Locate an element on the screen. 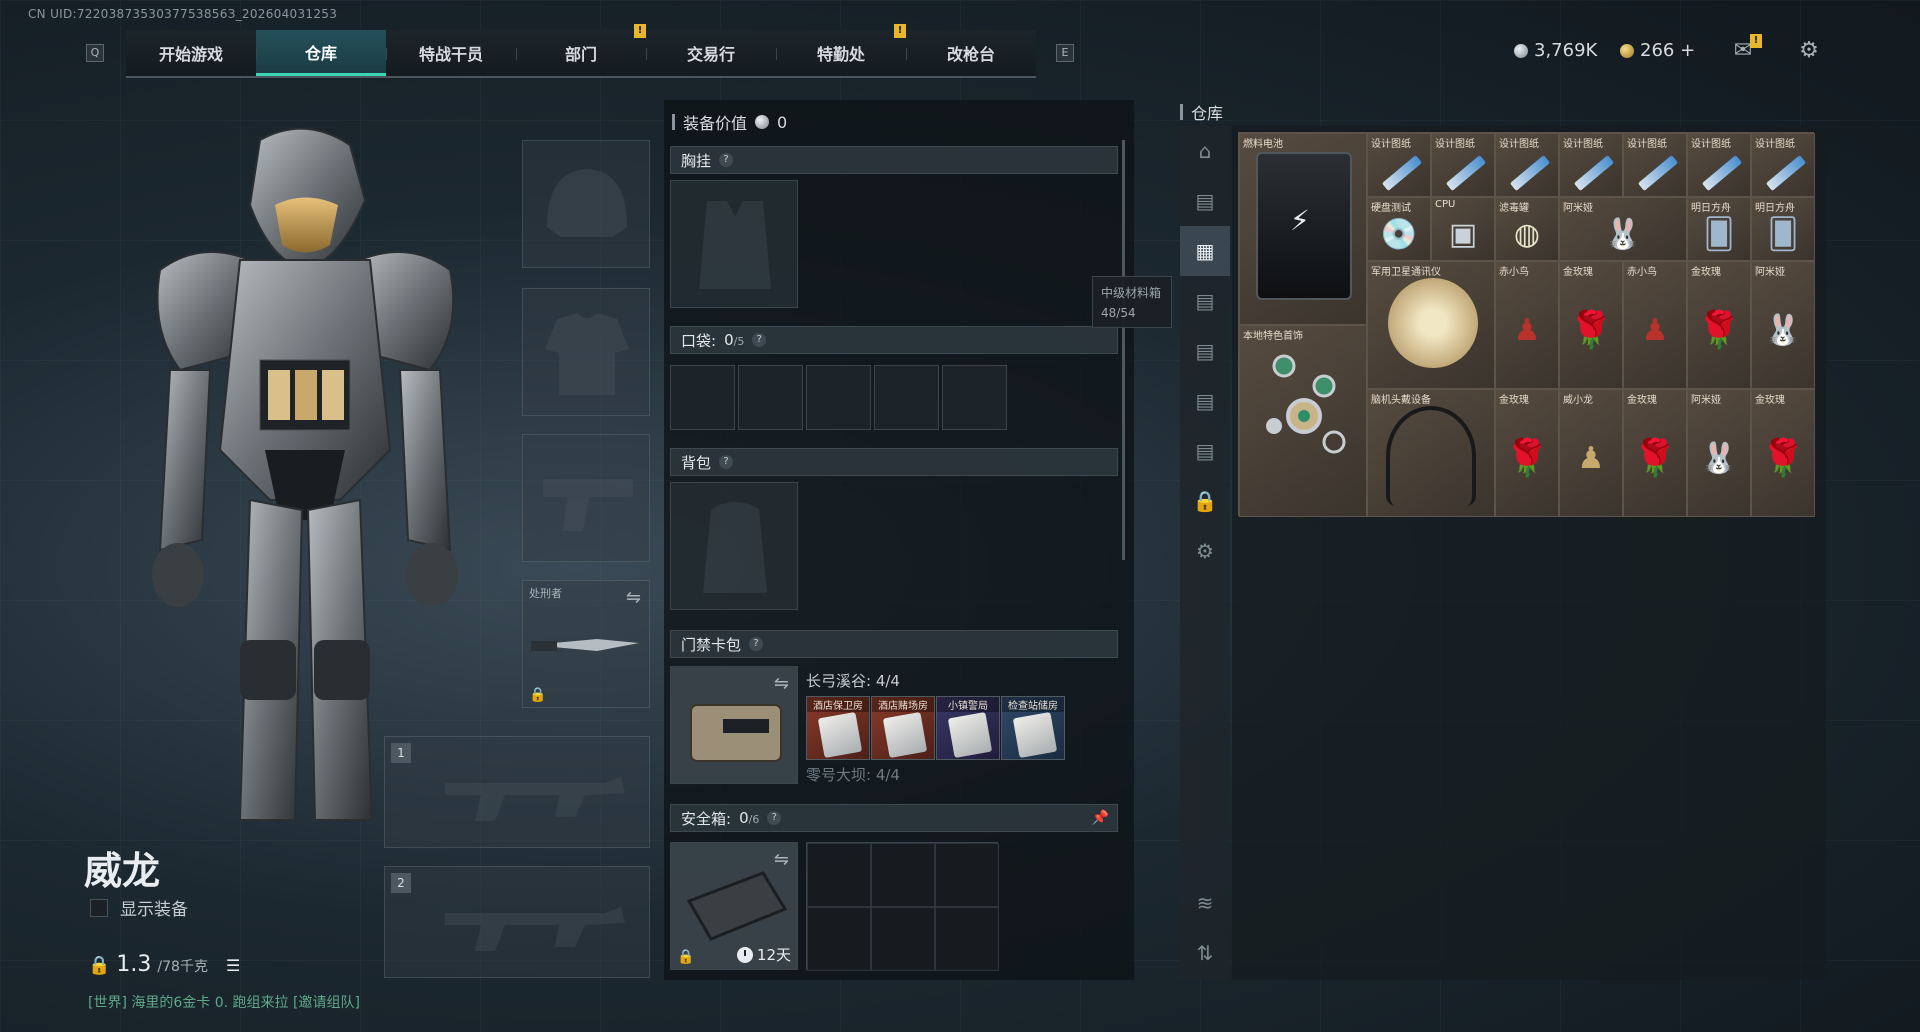 The image size is (1920, 1032). keycard-image is located at coordinates (840, 735).